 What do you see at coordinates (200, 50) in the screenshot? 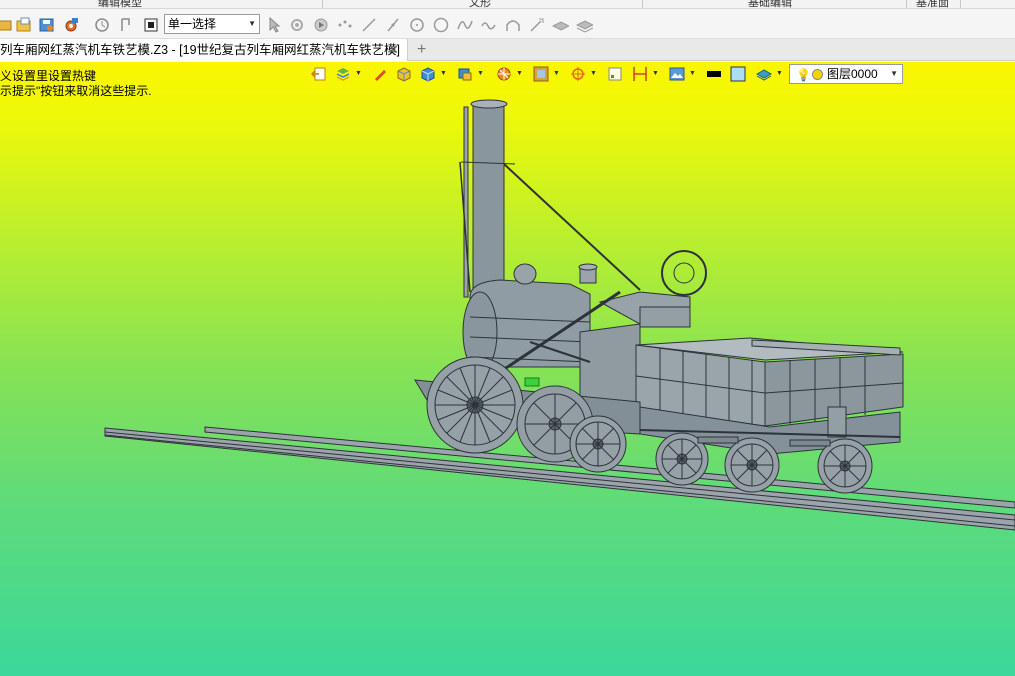
I see `document-tab-title: 列车厢网红蒸汽机车铁艺模.Z3 - [19世纪复古列车厢网红蒸汽机车铁艺模]` at bounding box center [200, 50].